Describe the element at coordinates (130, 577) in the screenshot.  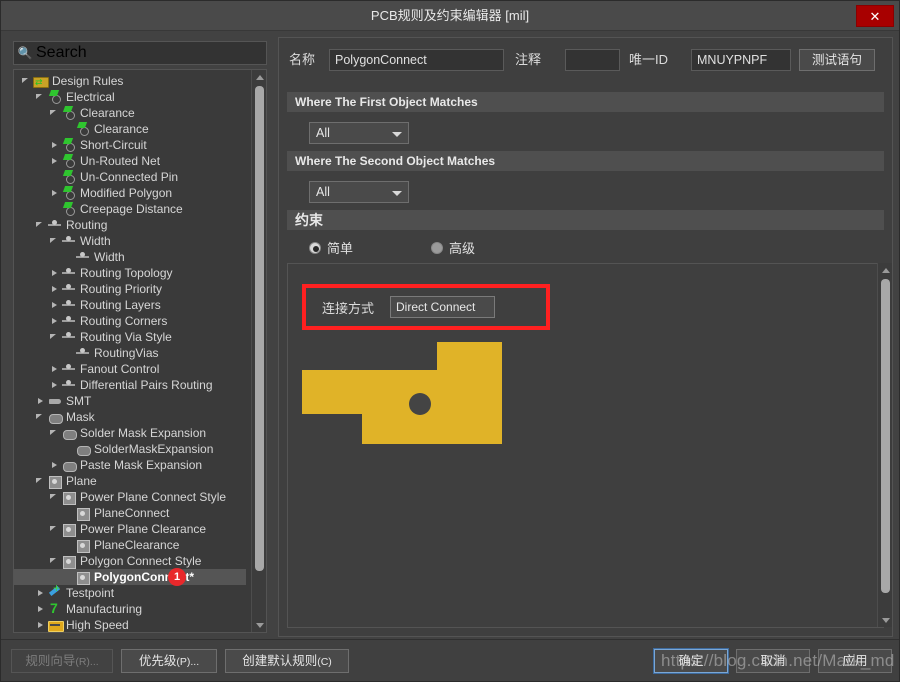
I see `tree-item-polygonconnect: PolygonConnect* 1` at that location.